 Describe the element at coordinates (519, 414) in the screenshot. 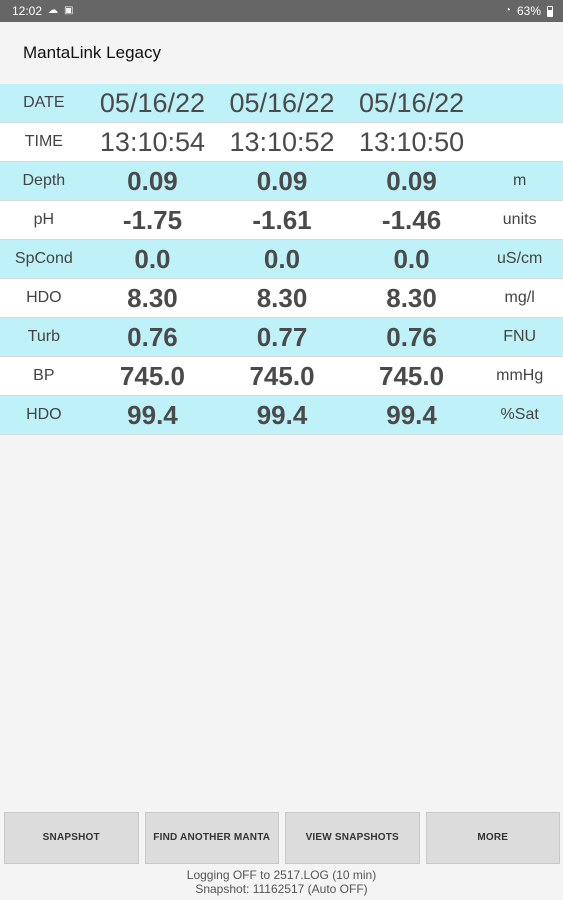

I see `unit-cell: %Sat` at that location.